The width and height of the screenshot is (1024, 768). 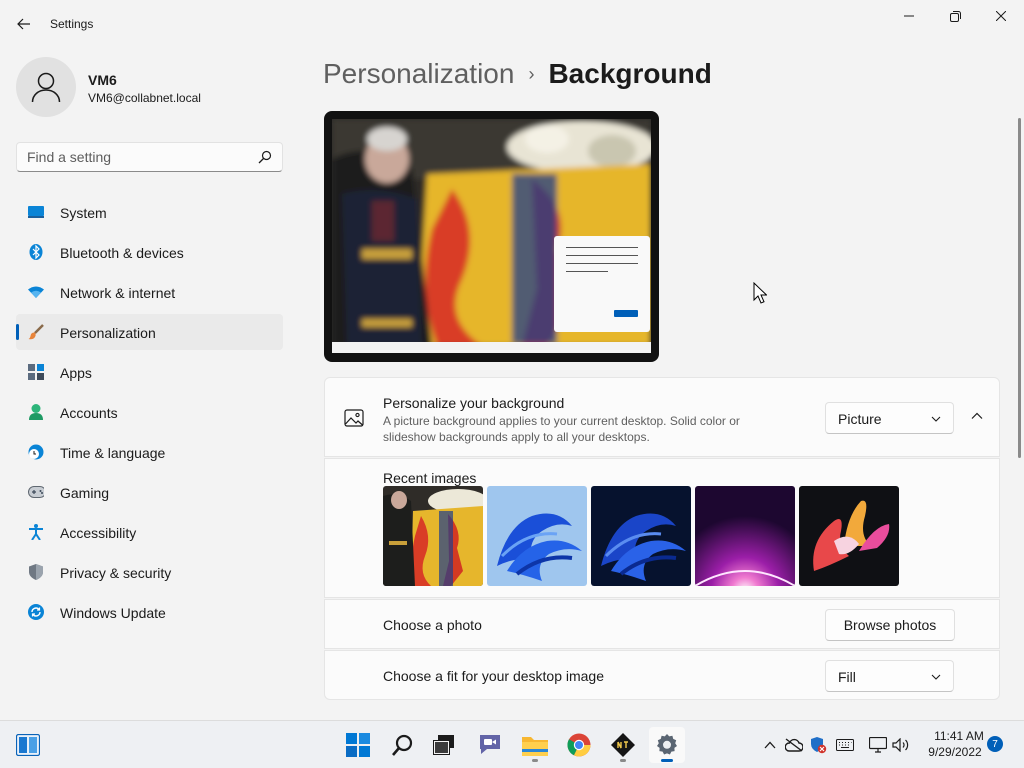 I want to click on chrome-button, so click(x=579, y=745).